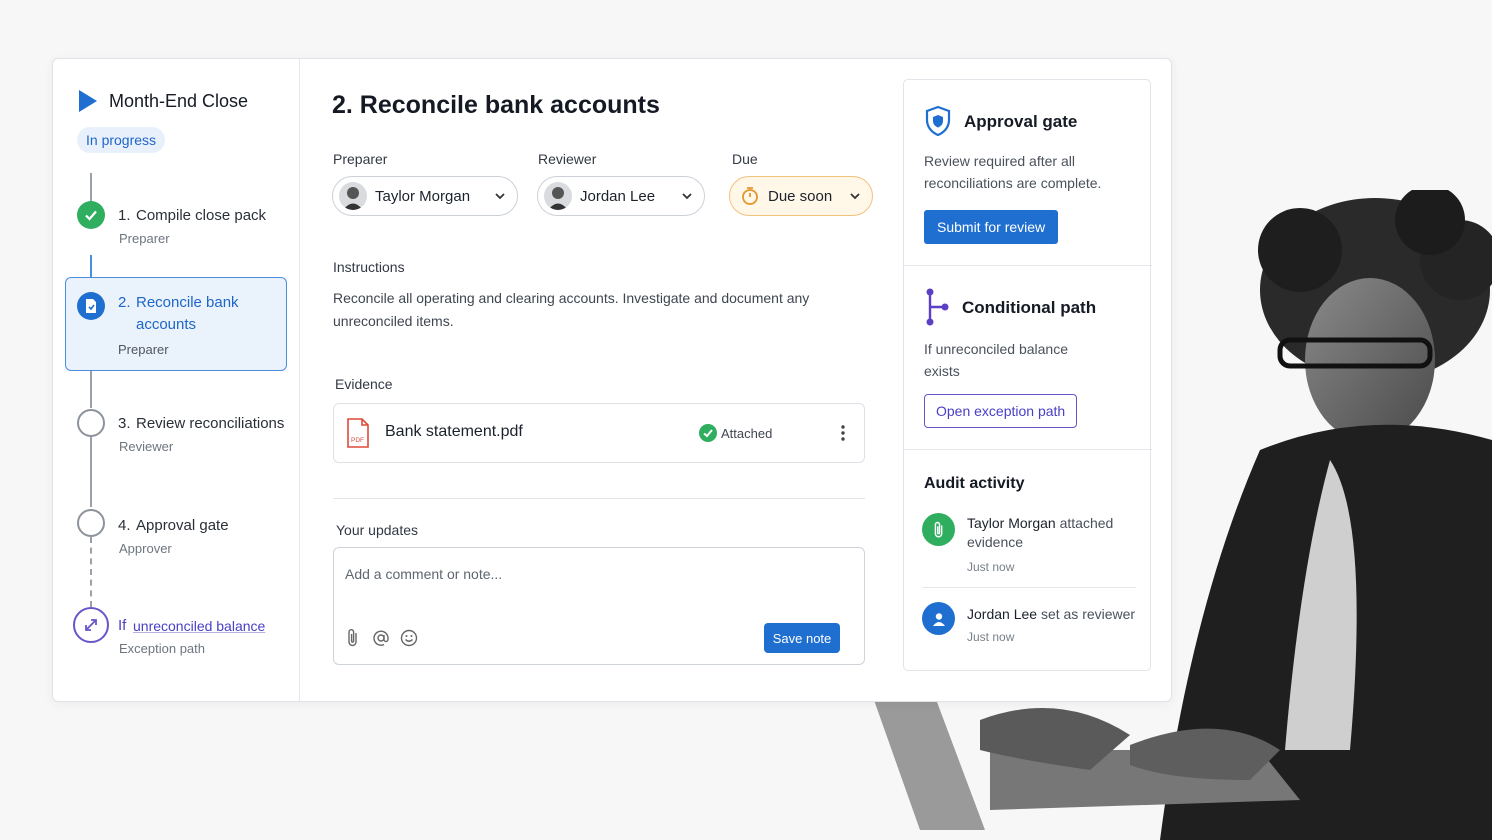 The width and height of the screenshot is (1492, 840). Describe the element at coordinates (360, 159) in the screenshot. I see `preparer-label: Preparer` at that location.